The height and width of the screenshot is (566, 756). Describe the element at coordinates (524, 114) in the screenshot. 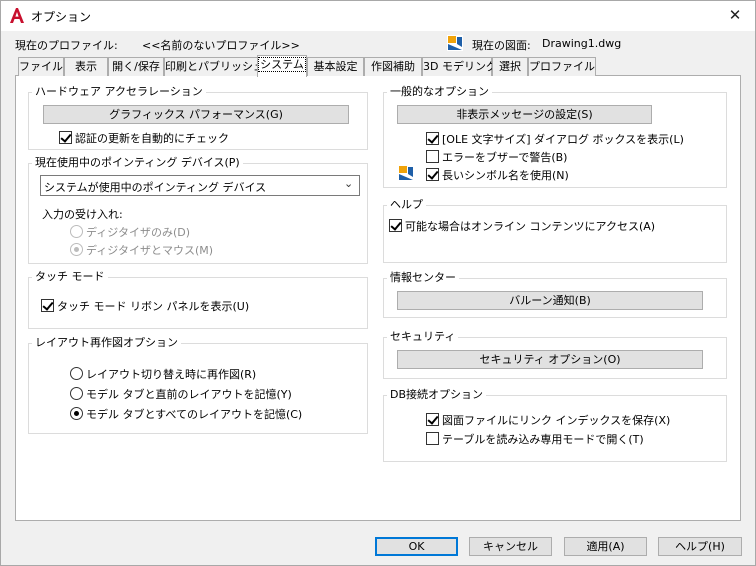

I see `hidden-messages-button: 非表示メッセージの設定(S)` at that location.